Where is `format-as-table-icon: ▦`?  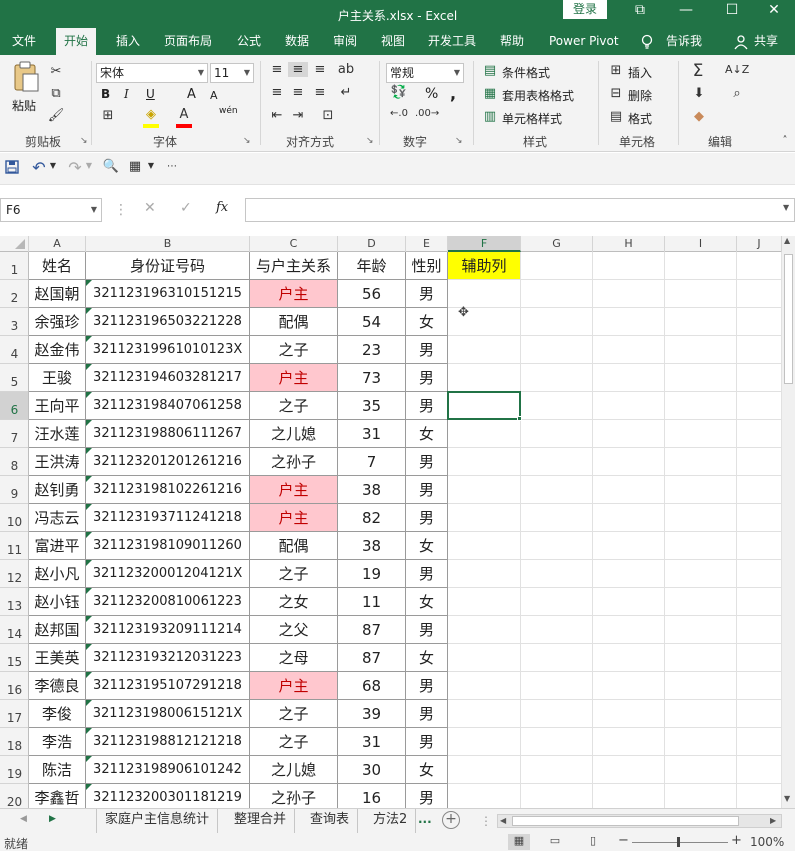
format-as-table-icon: ▦ is located at coordinates (490, 93).